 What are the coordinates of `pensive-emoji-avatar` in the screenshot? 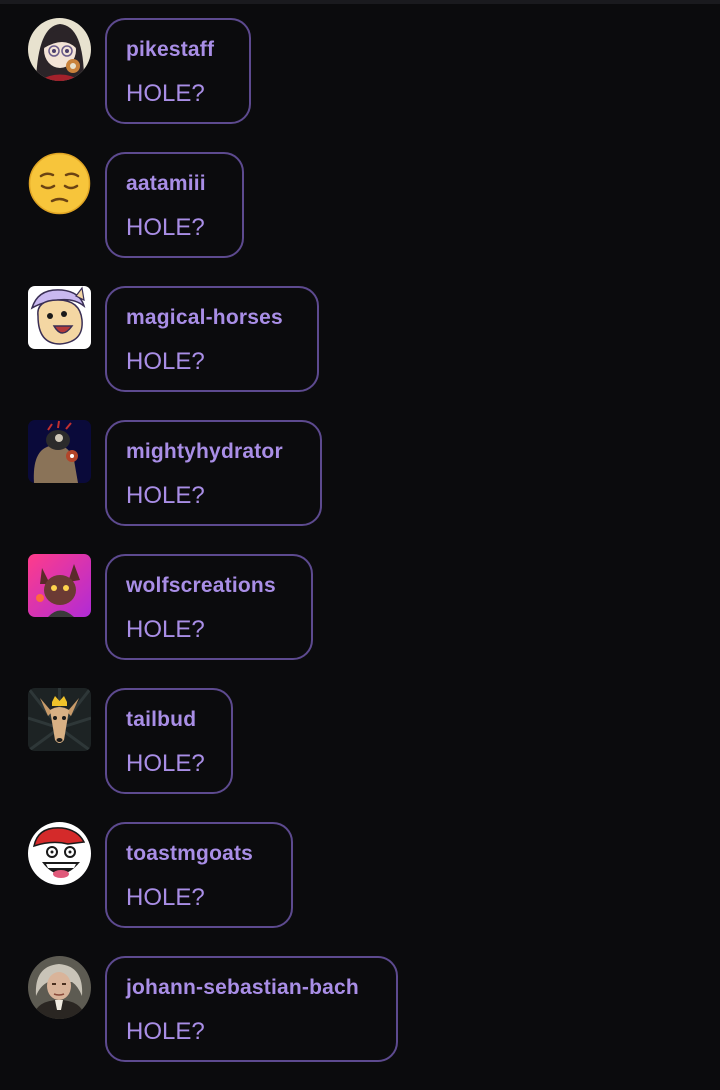 It's located at (59, 183).